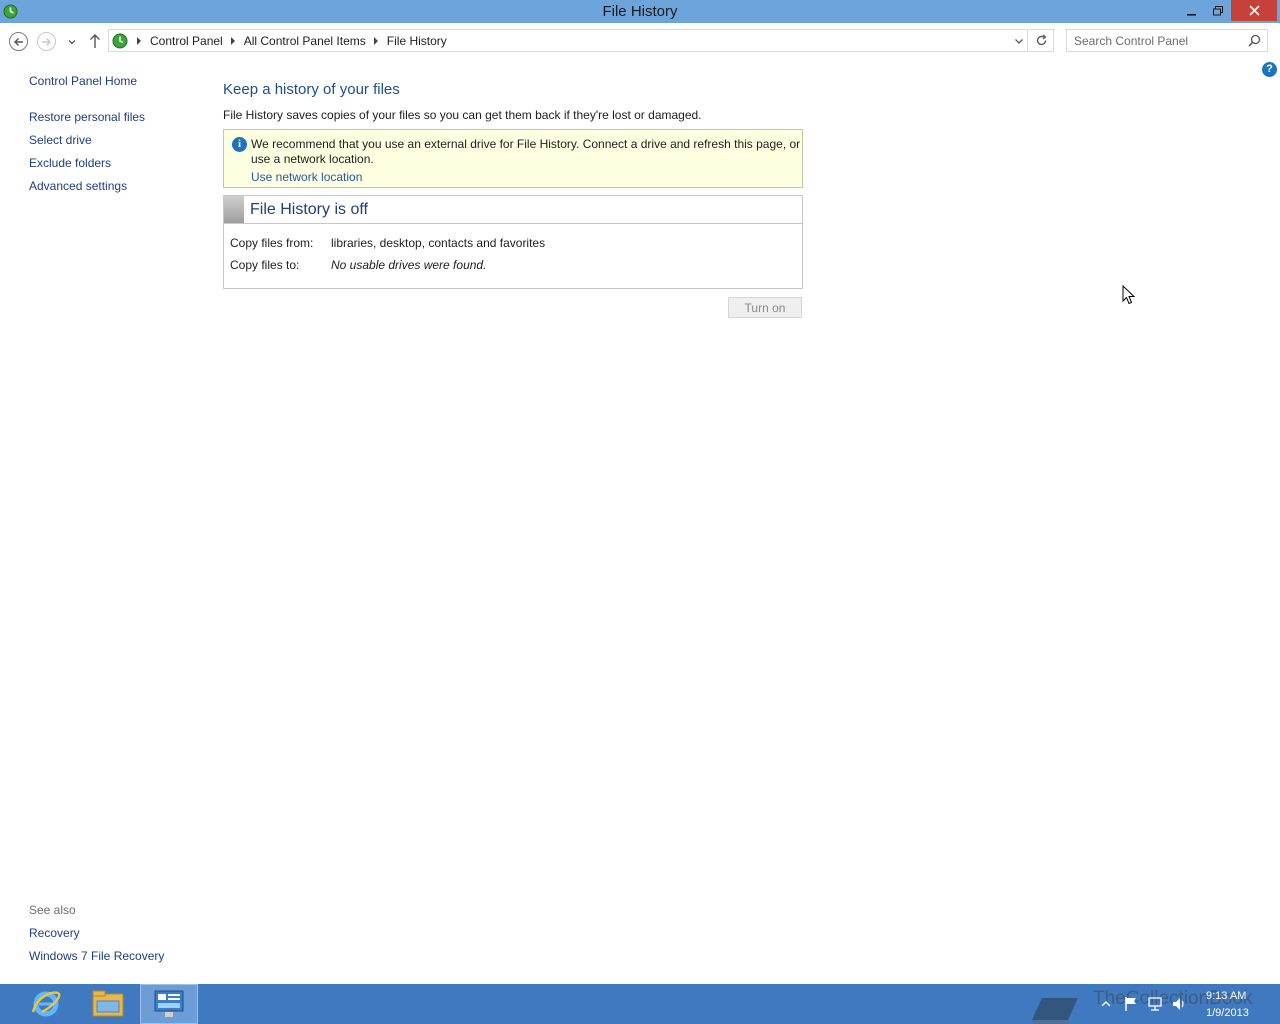 This screenshot has height=1024, width=1280. I want to click on refresh-button, so click(1041, 40).